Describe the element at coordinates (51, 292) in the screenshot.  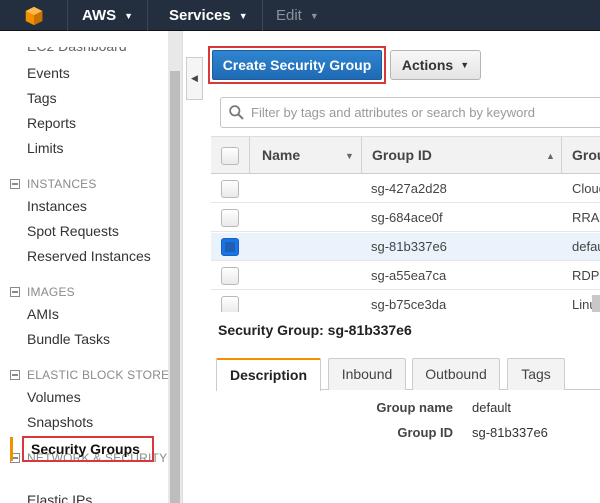
I see `sidebar-section-title: IMAGES` at that location.